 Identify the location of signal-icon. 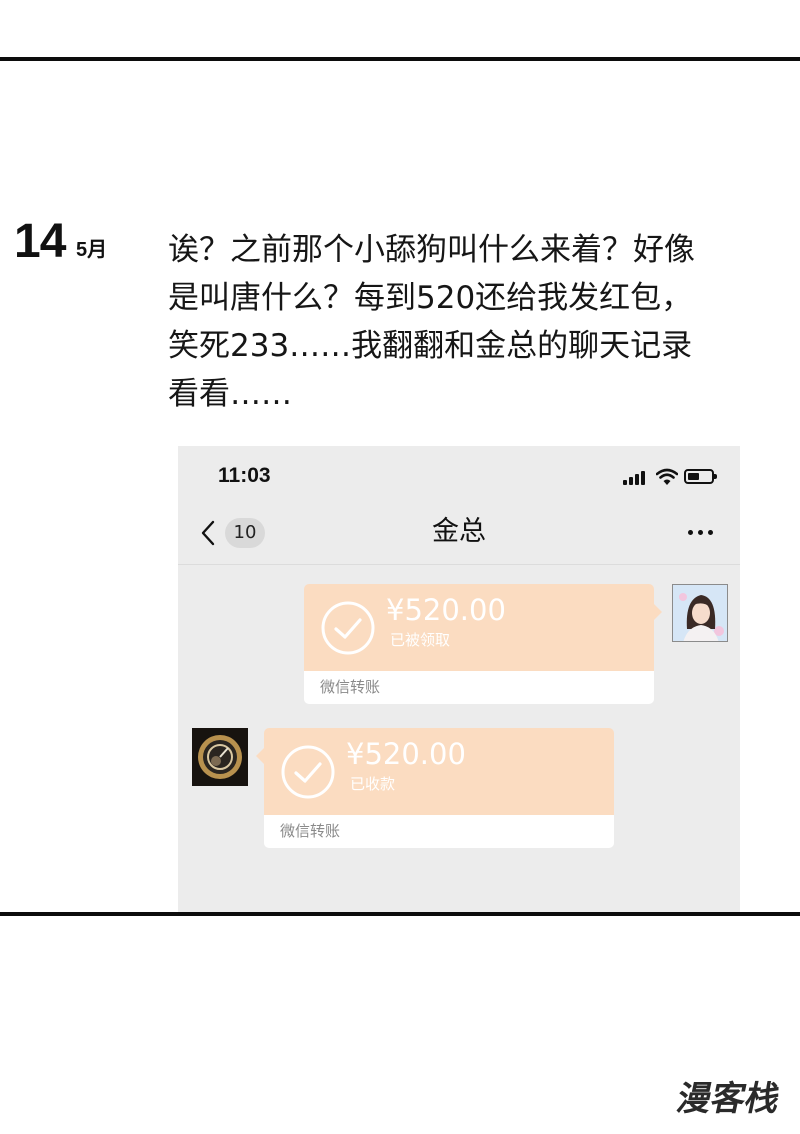
(636, 478).